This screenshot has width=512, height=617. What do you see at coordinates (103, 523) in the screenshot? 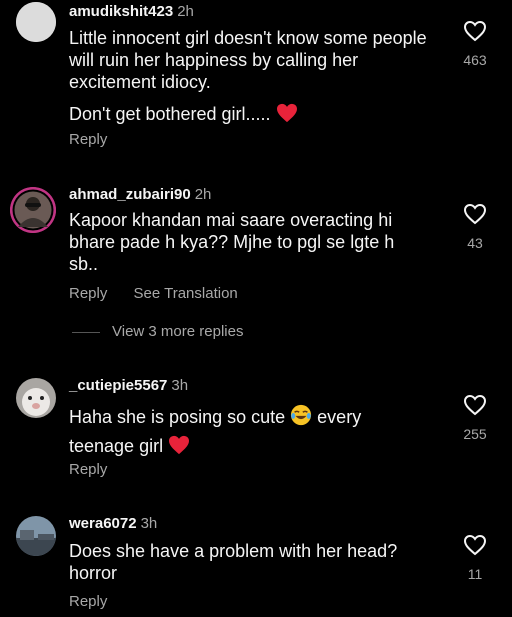
I see `username: wera6072` at bounding box center [103, 523].